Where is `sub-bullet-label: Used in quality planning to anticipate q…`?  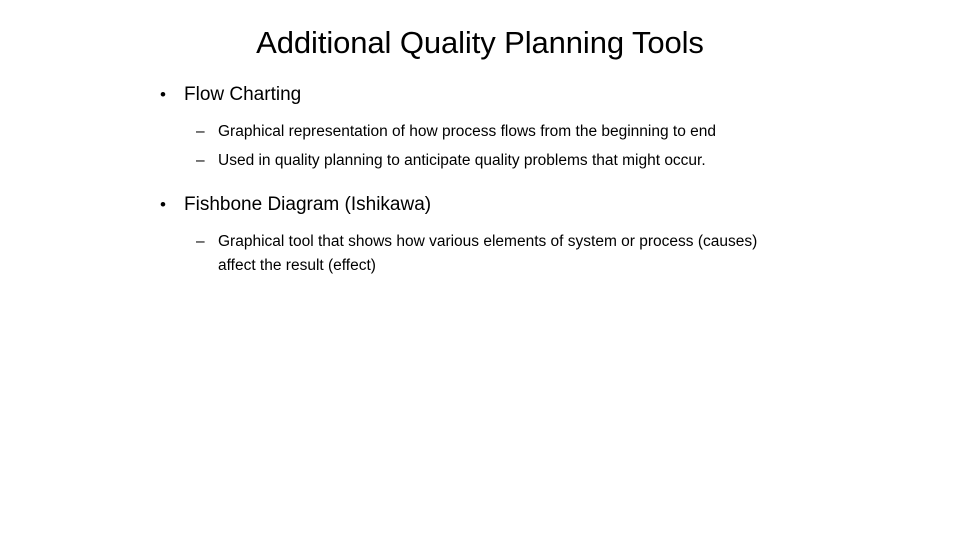 sub-bullet-label: Used in quality planning to anticipate q… is located at coordinates (462, 160).